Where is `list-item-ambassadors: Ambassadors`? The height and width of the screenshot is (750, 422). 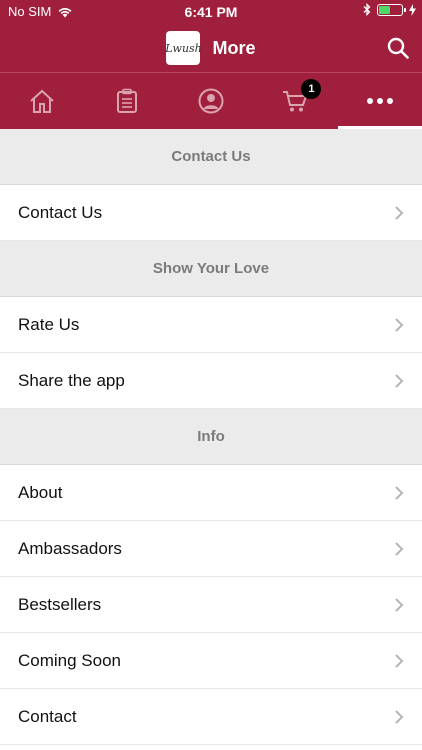 list-item-ambassadors: Ambassadors is located at coordinates (211, 549).